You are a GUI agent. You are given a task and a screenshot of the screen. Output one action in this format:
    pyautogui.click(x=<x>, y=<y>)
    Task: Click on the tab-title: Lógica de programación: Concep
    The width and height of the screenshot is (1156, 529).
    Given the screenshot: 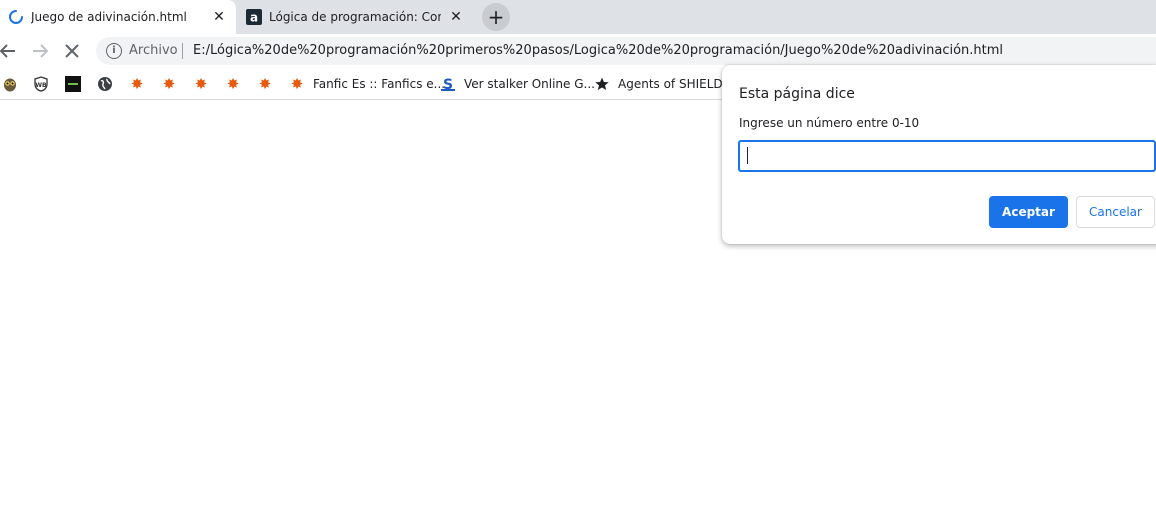 What is the action you would take?
    pyautogui.click(x=355, y=17)
    